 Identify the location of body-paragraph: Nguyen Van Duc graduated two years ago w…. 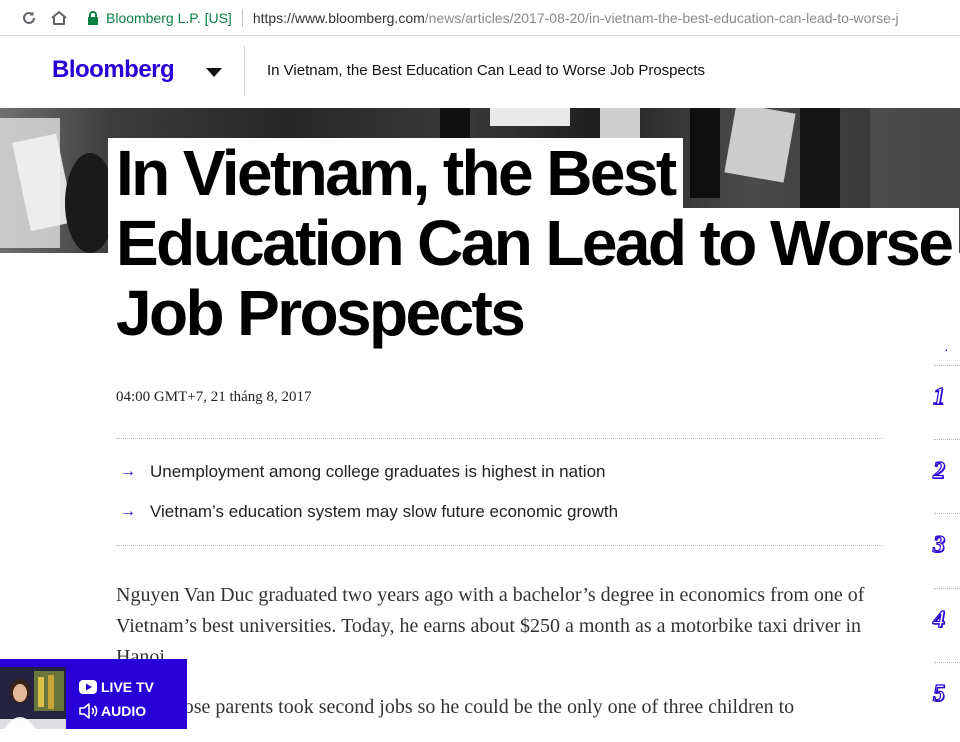
(490, 626).